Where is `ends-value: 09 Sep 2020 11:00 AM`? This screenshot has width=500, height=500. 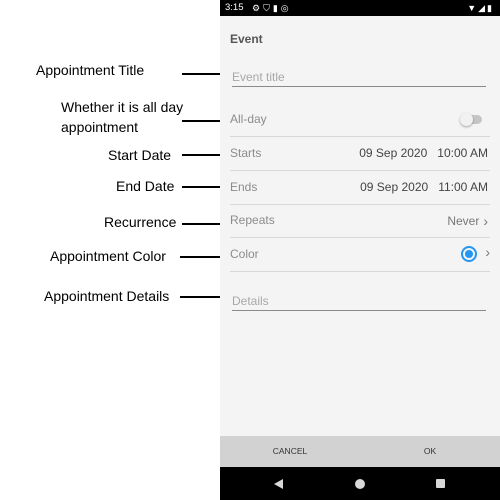 ends-value: 09 Sep 2020 11:00 AM is located at coordinates (424, 187).